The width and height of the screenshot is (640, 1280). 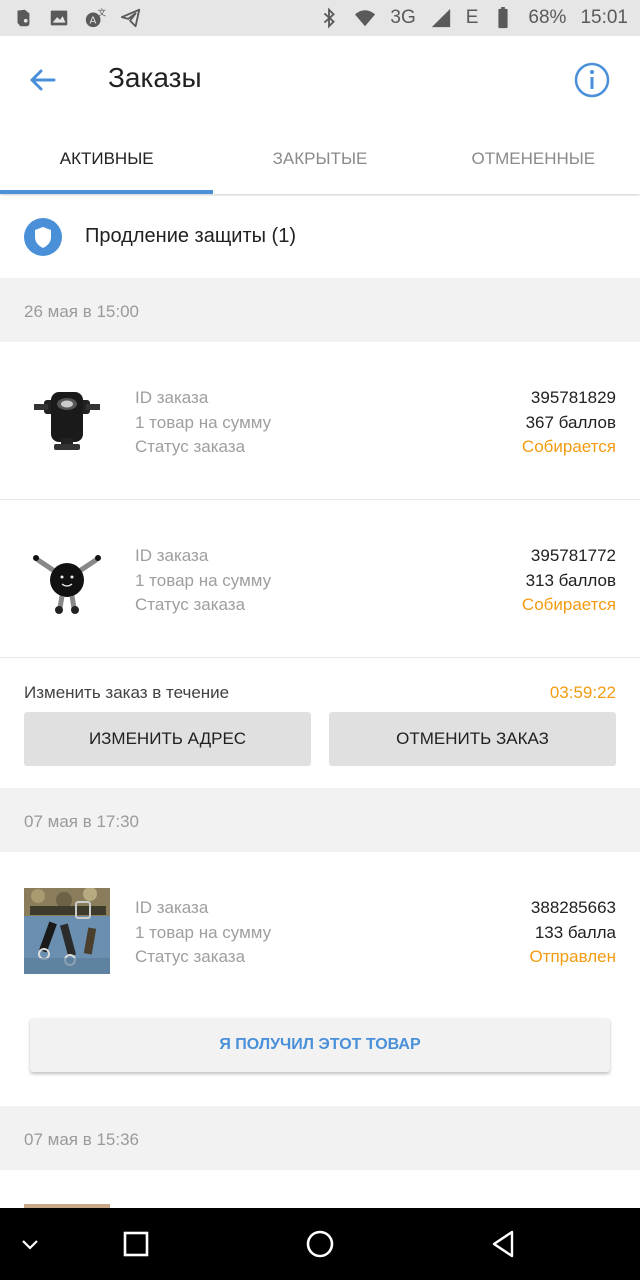 What do you see at coordinates (81, 311) in the screenshot?
I see `order-date: 26 мая в 15:00` at bounding box center [81, 311].